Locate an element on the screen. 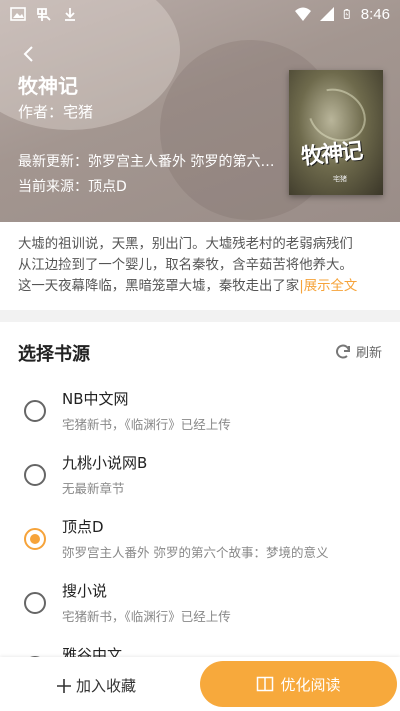  description-line-last: 这一天夜幕降临，黑暗笼罩大墟，秦牧走出了家|展示全文 is located at coordinates (200, 286).